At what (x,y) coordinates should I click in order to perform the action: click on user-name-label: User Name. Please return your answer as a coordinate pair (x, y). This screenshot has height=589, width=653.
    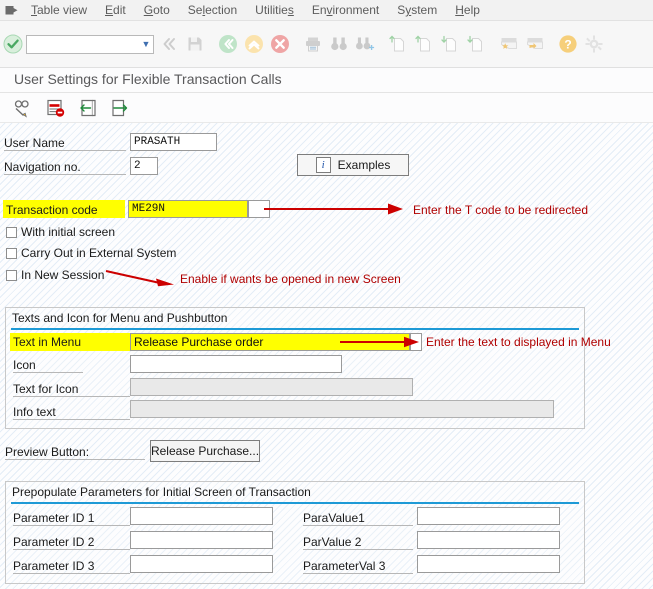
    Looking at the image, I should click on (65, 143).